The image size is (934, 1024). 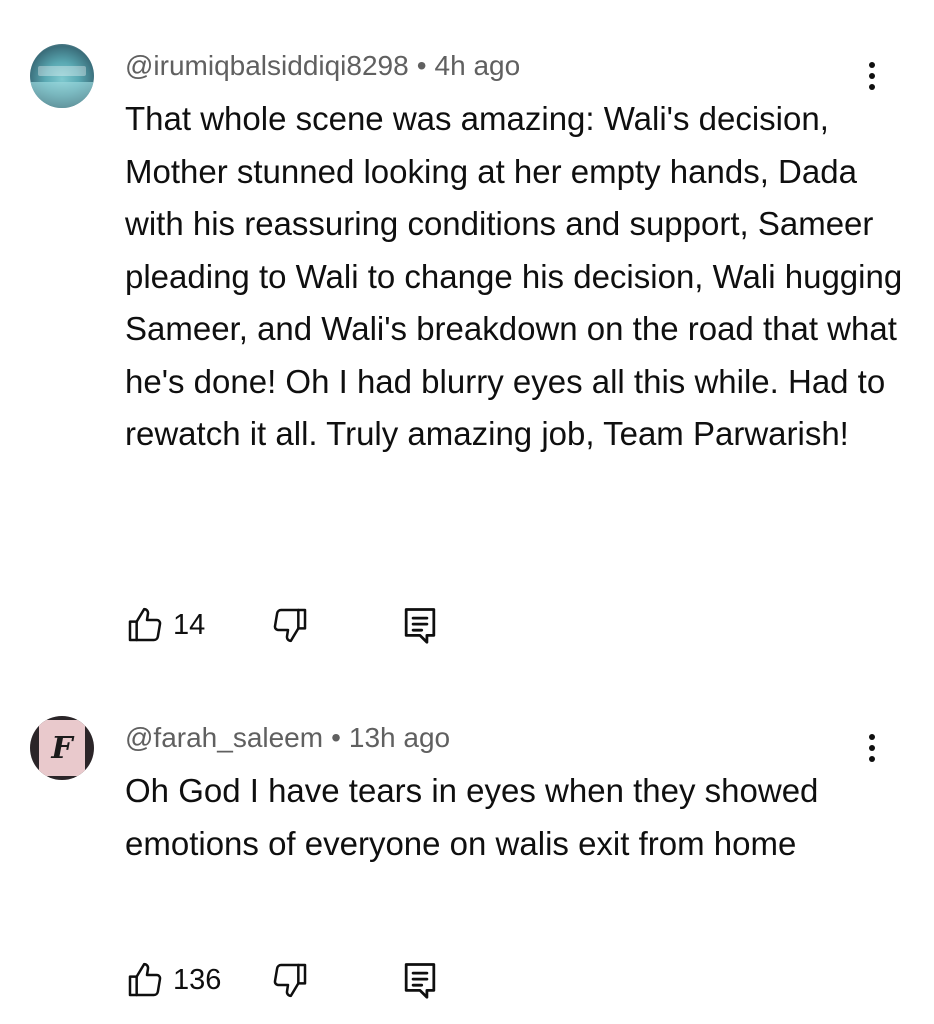 I want to click on like-count: 14, so click(x=189, y=624).